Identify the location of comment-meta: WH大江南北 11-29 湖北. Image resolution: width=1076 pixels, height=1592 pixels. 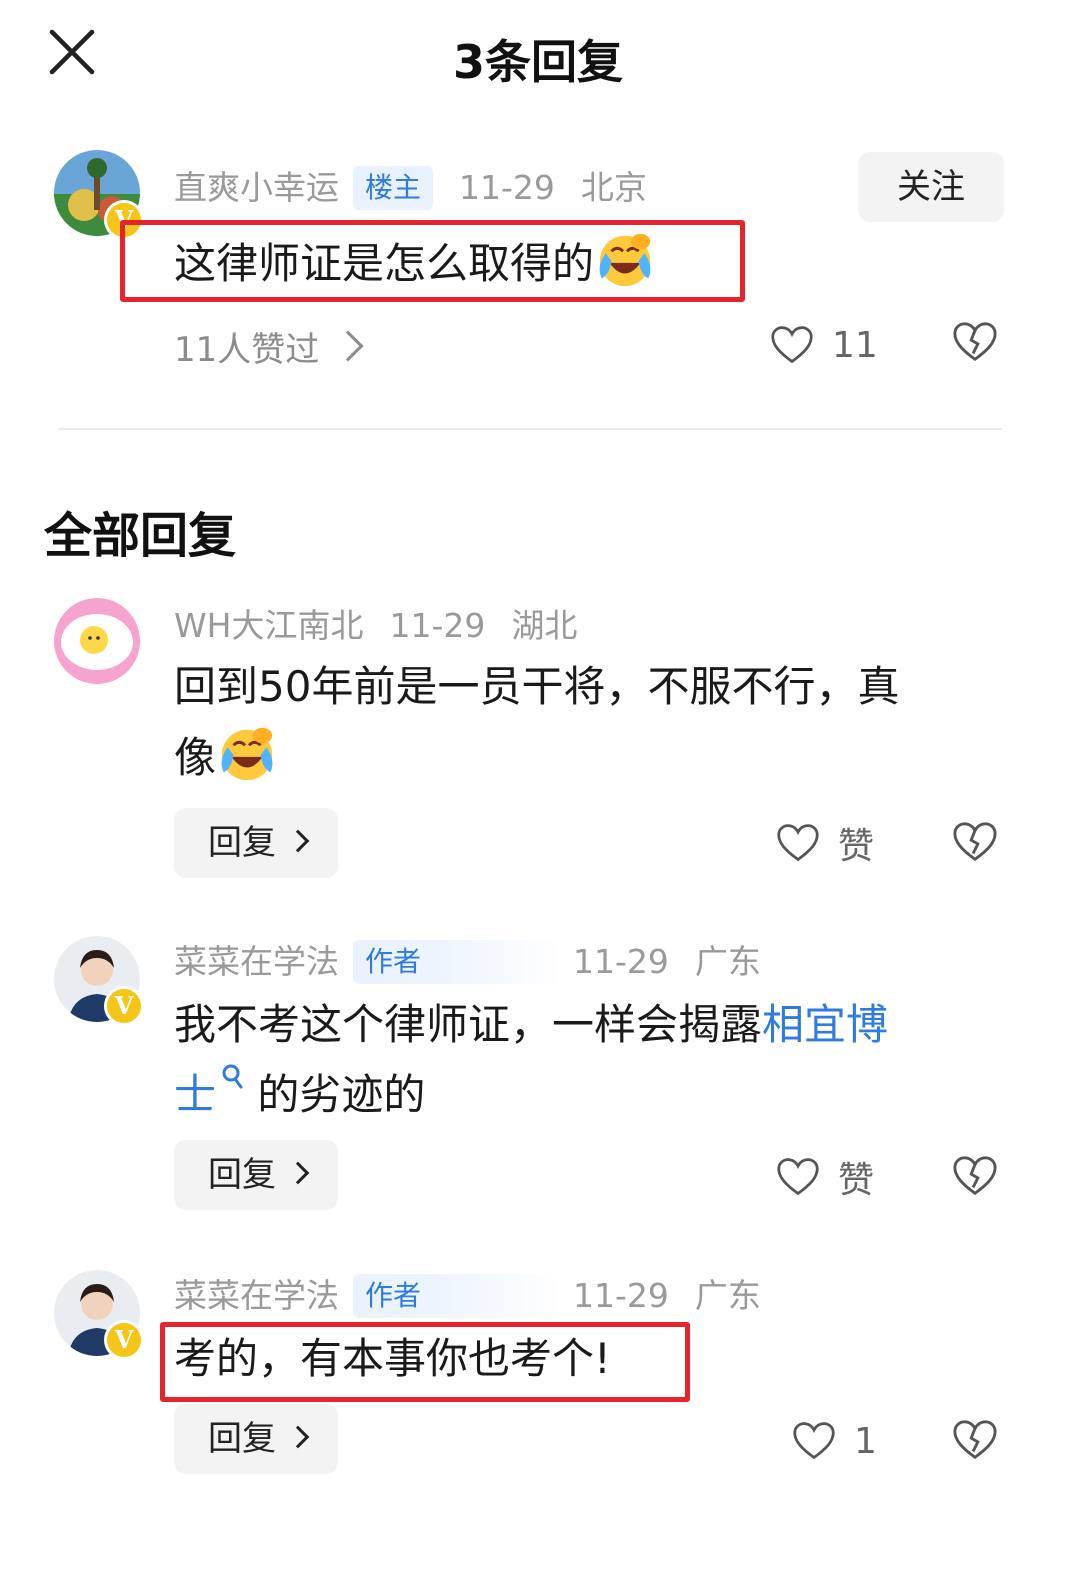
(375, 624).